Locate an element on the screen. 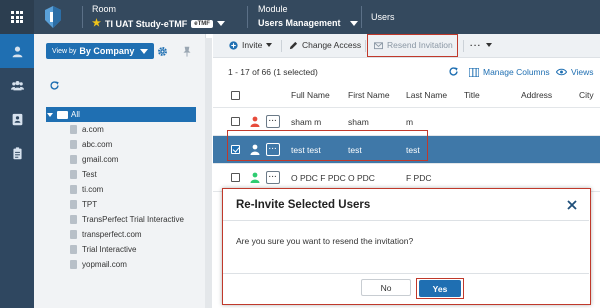 Image resolution: width=600 pixels, height=308 pixels. column-header: Title is located at coordinates (472, 95).